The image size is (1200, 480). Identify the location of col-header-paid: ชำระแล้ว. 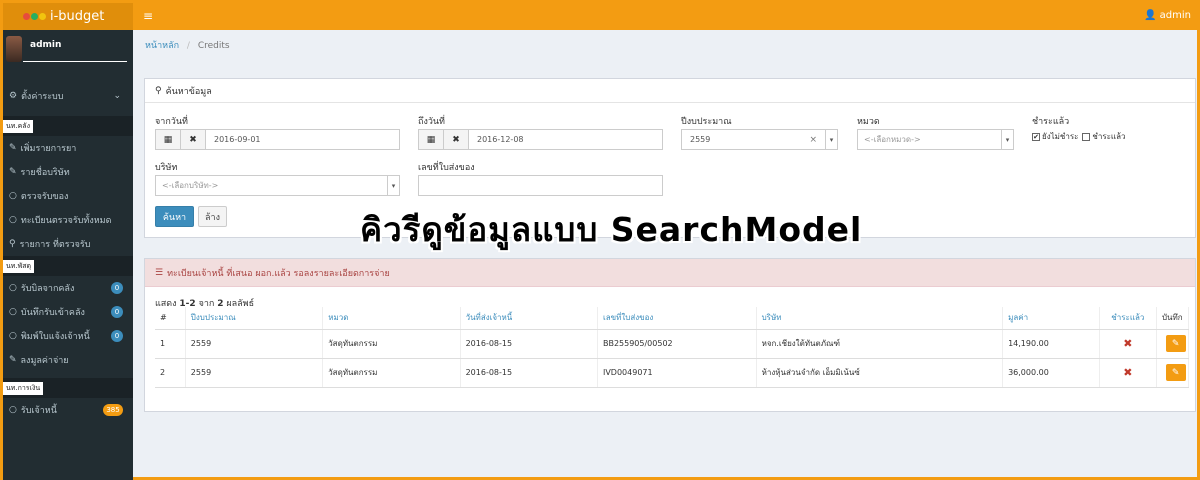
(1128, 318).